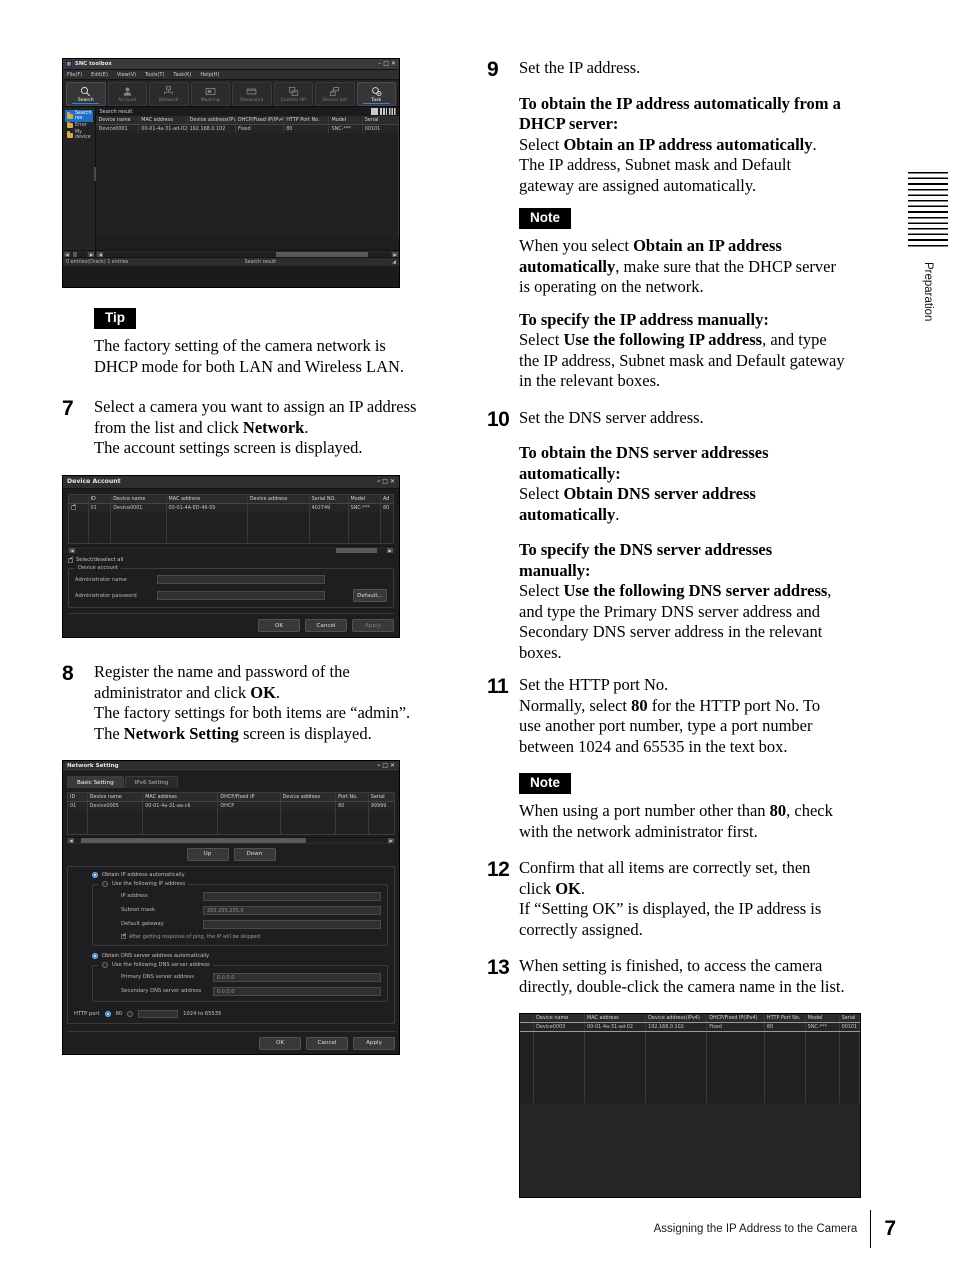  What do you see at coordinates (74, 254) in the screenshot?
I see `tree-scroll-thumb` at bounding box center [74, 254].